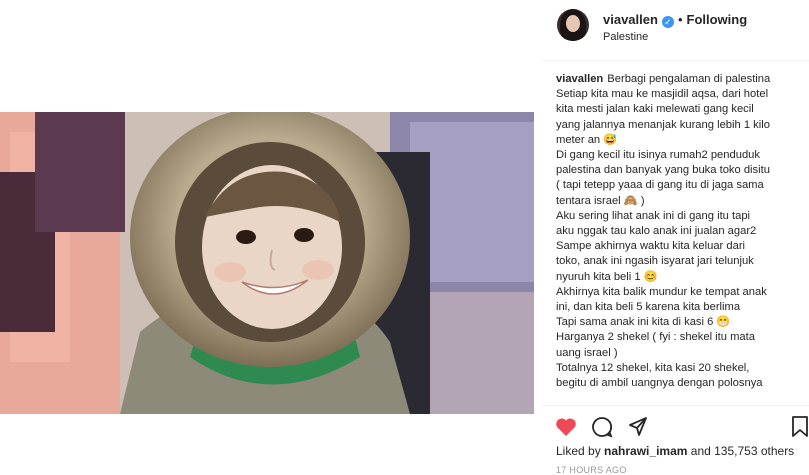  I want to click on username-link: viavallen, so click(630, 19).